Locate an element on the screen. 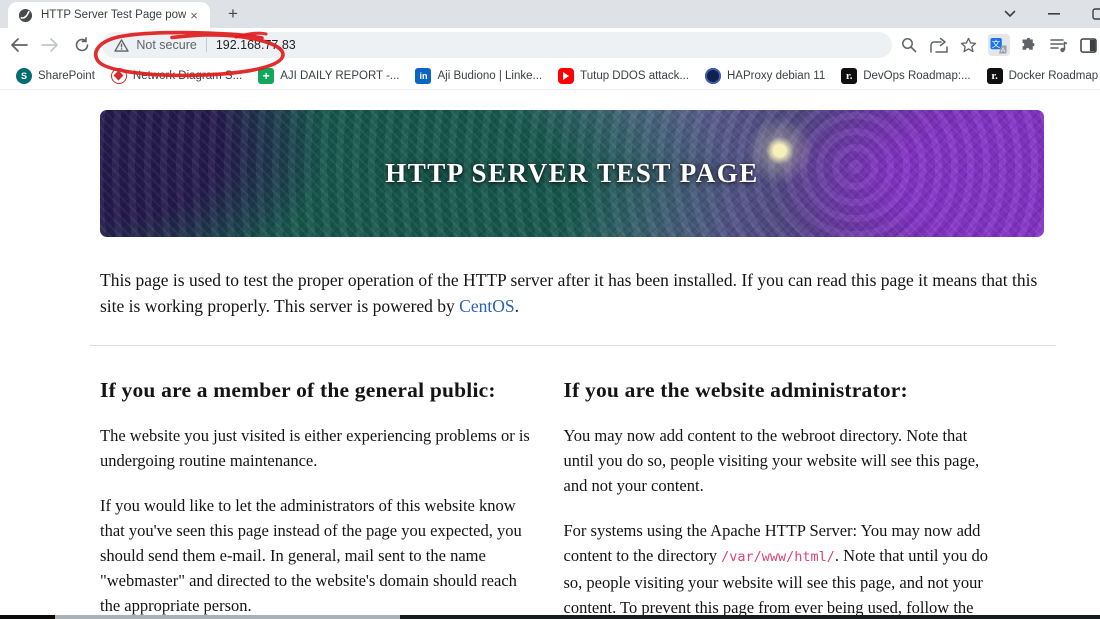  security-label: Not secure is located at coordinates (166, 45).